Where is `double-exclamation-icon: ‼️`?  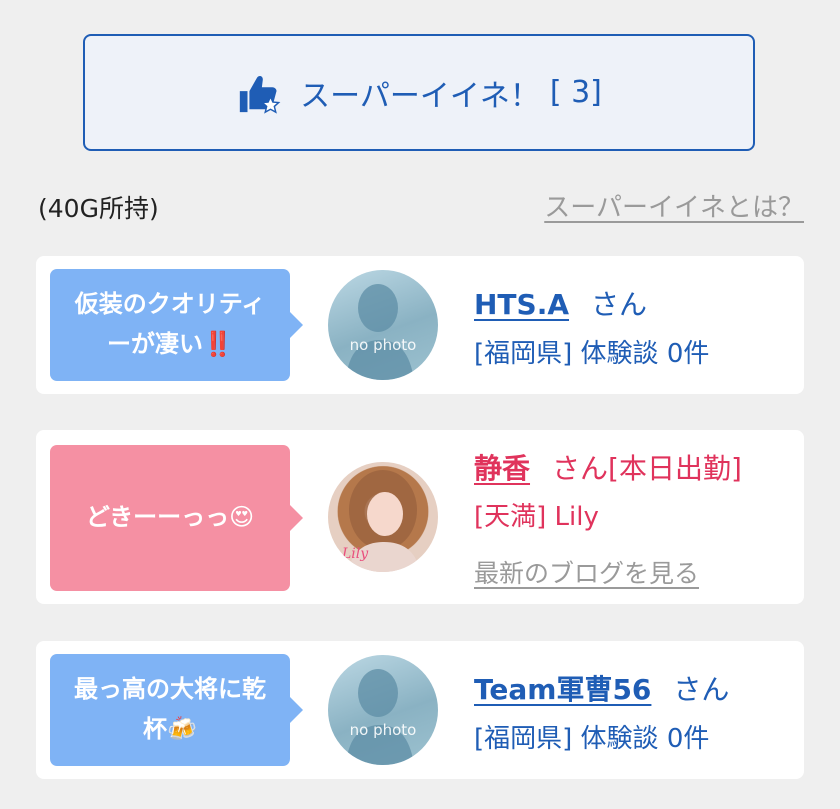
double-exclamation-icon: ‼️ is located at coordinates (218, 344).